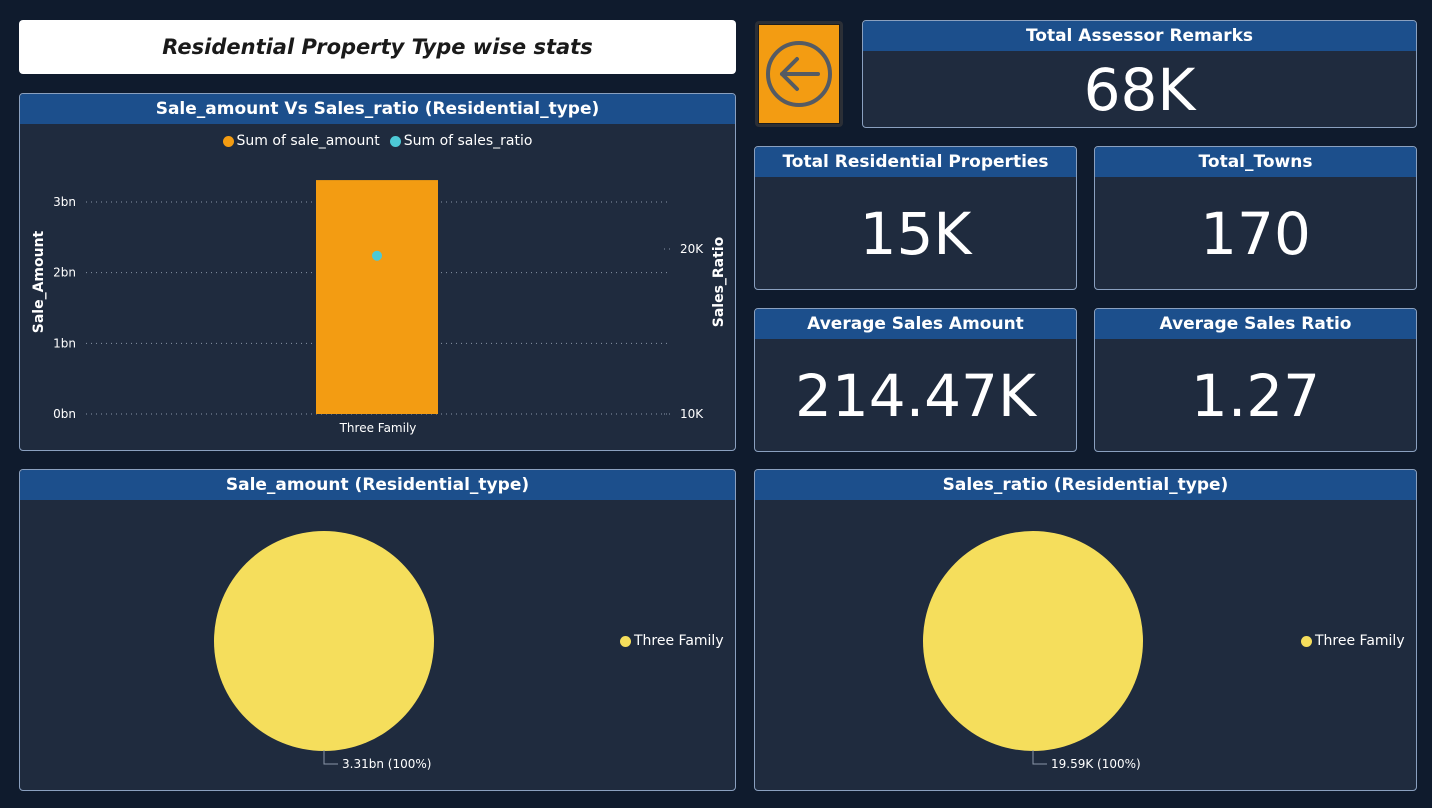  Describe the element at coordinates (39, 281) in the screenshot. I see `y-axis-title-left: Sale_Amount` at that location.